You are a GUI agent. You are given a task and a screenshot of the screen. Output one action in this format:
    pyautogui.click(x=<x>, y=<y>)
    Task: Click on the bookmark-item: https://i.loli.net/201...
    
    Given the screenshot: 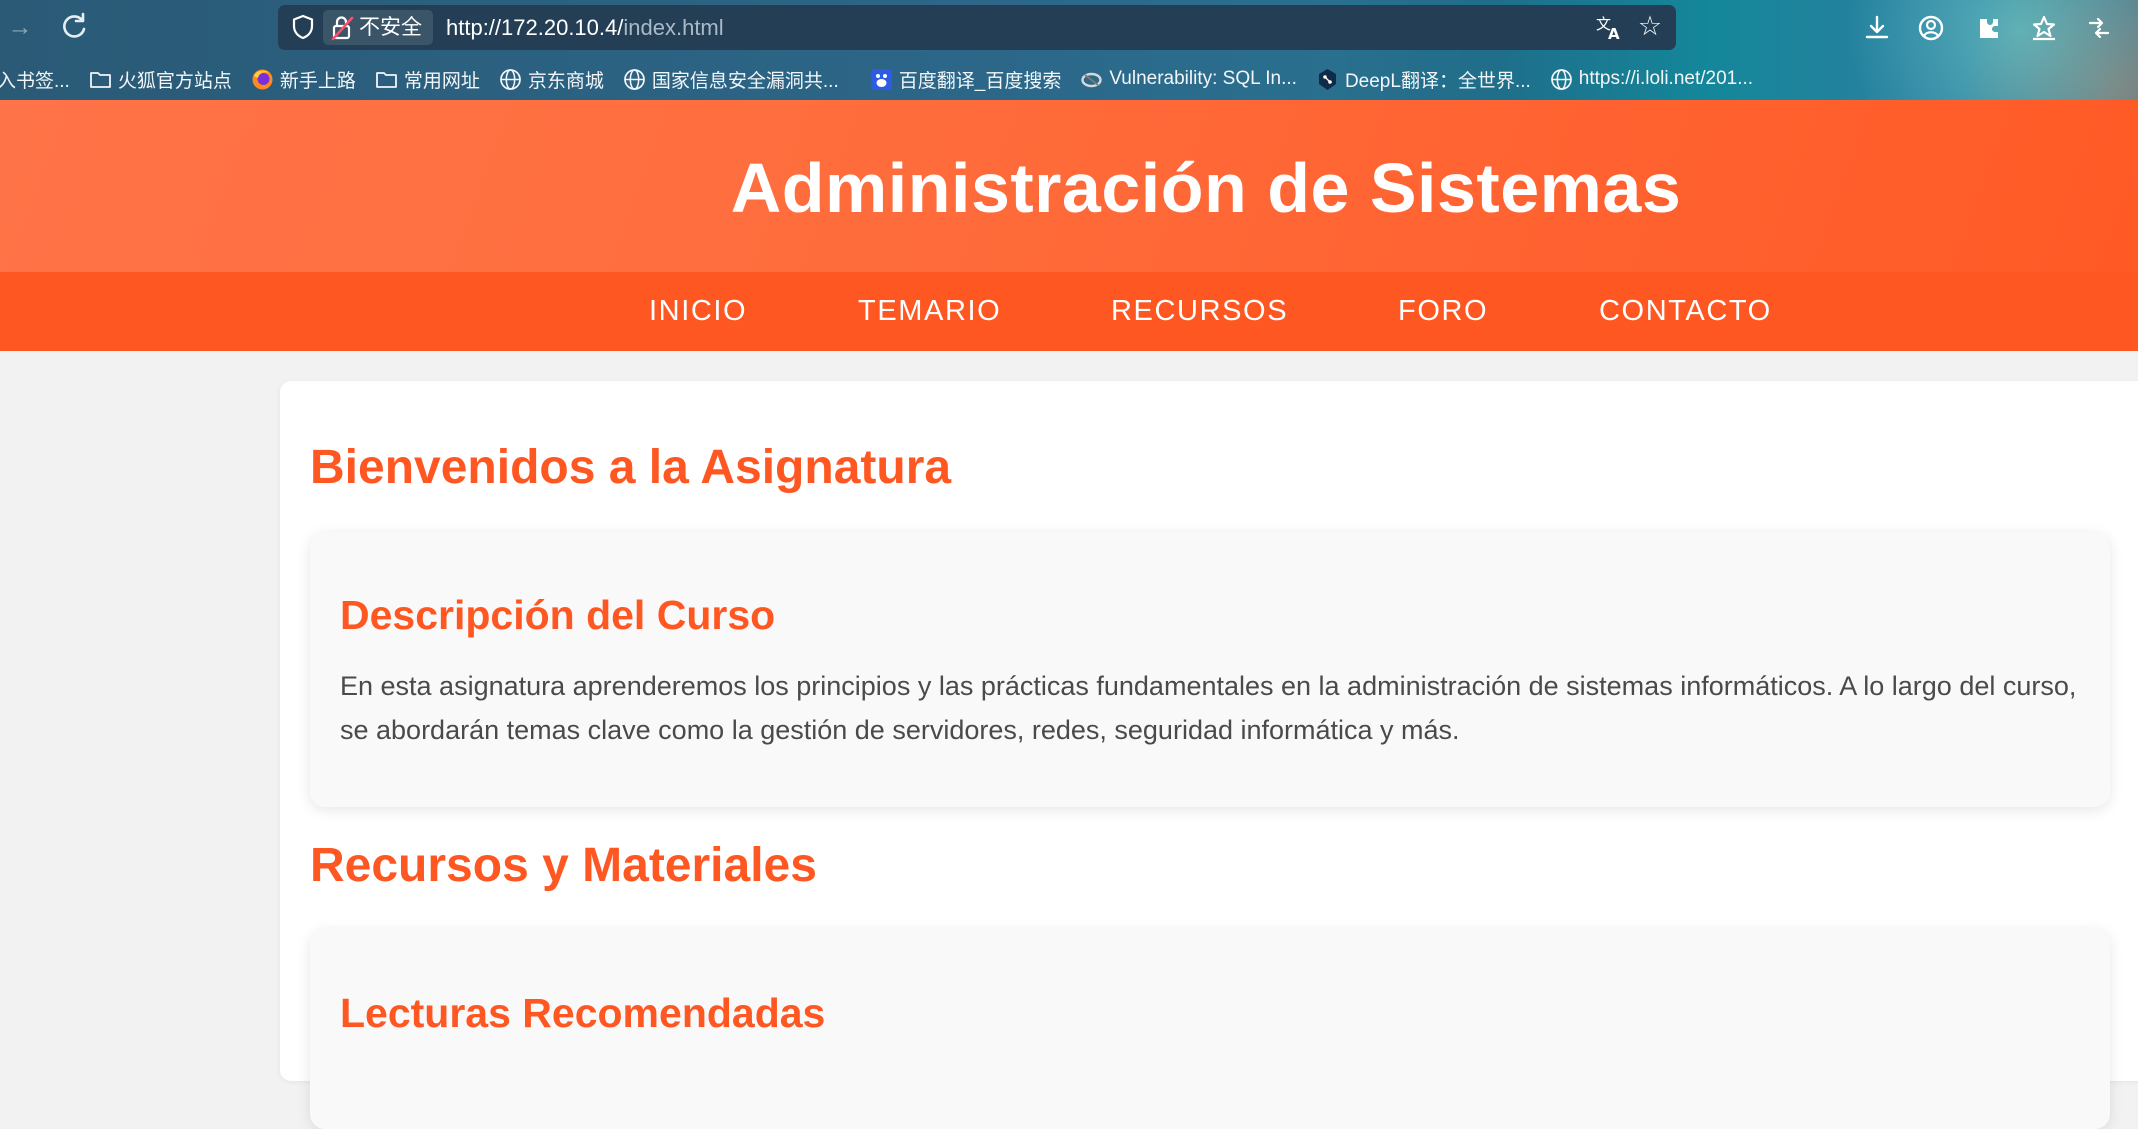 What is the action you would take?
    pyautogui.click(x=1651, y=79)
    